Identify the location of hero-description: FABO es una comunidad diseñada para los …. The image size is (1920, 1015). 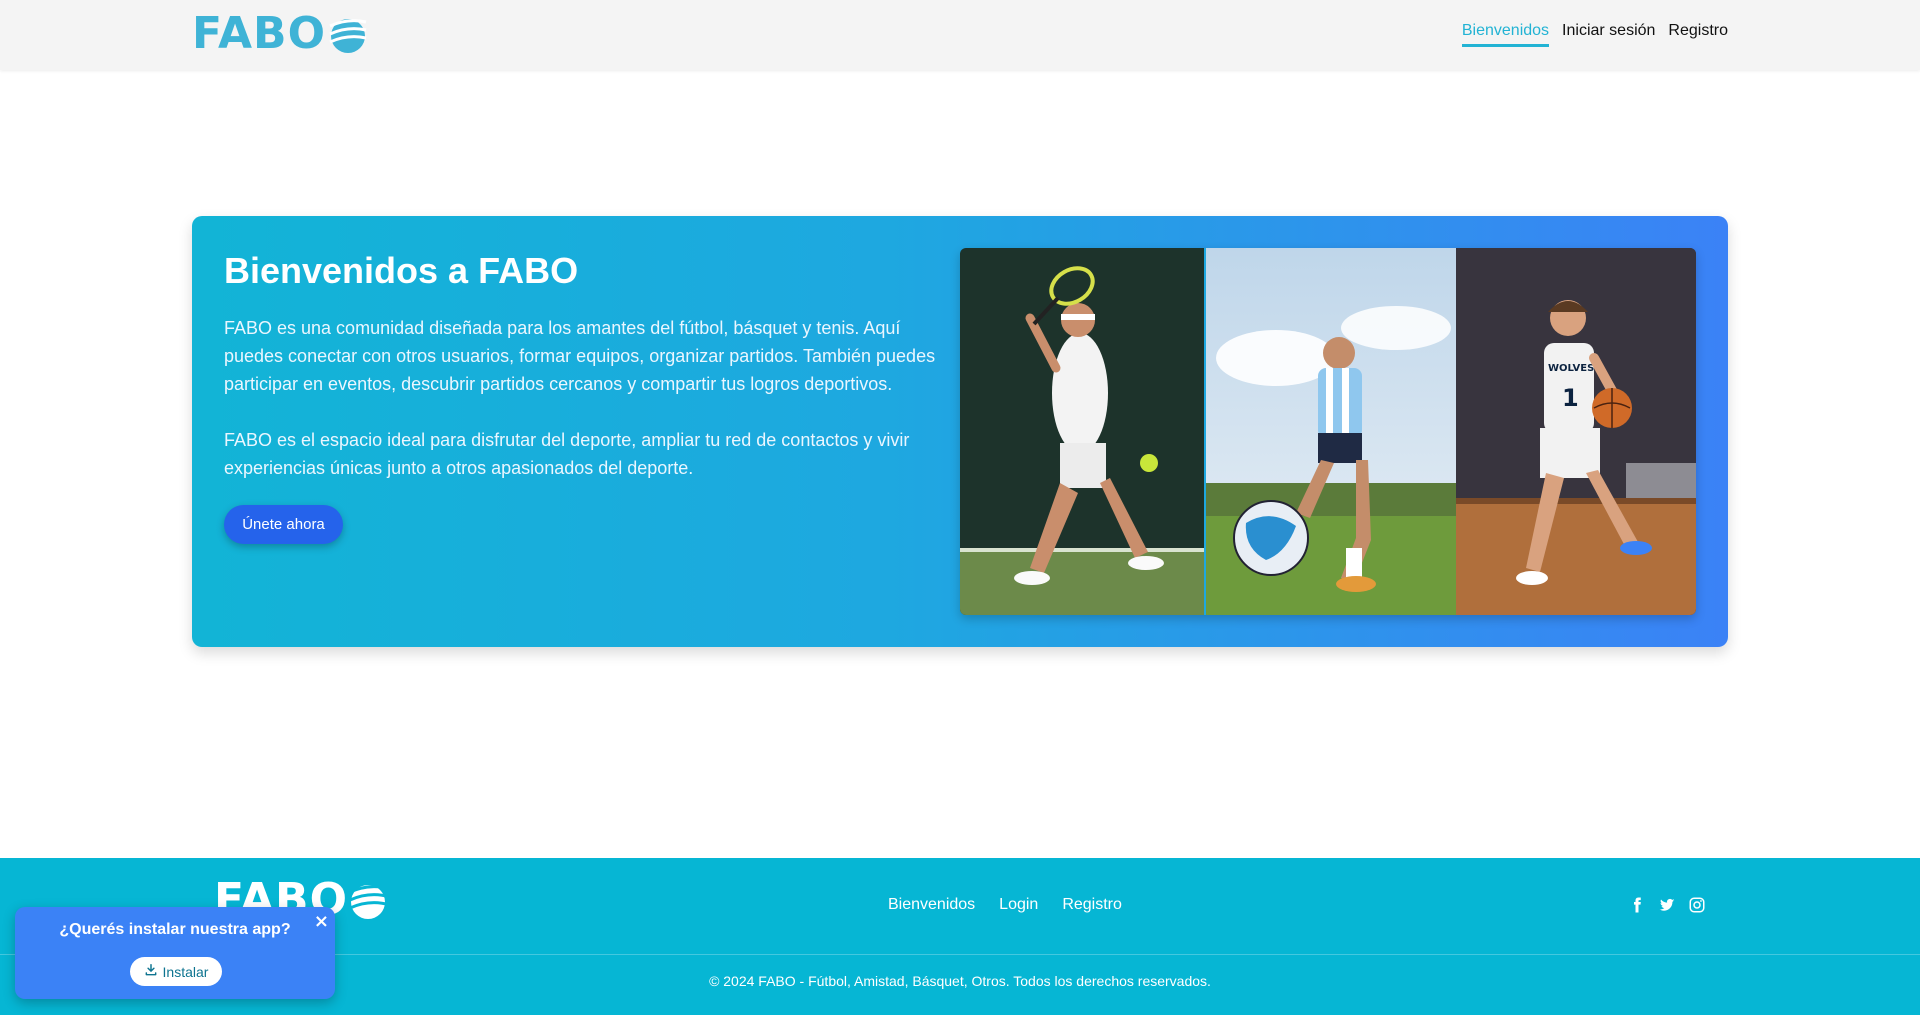
(580, 356).